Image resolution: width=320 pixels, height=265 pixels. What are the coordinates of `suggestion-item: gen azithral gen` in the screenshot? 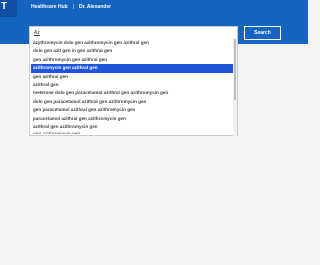 It's located at (132, 77).